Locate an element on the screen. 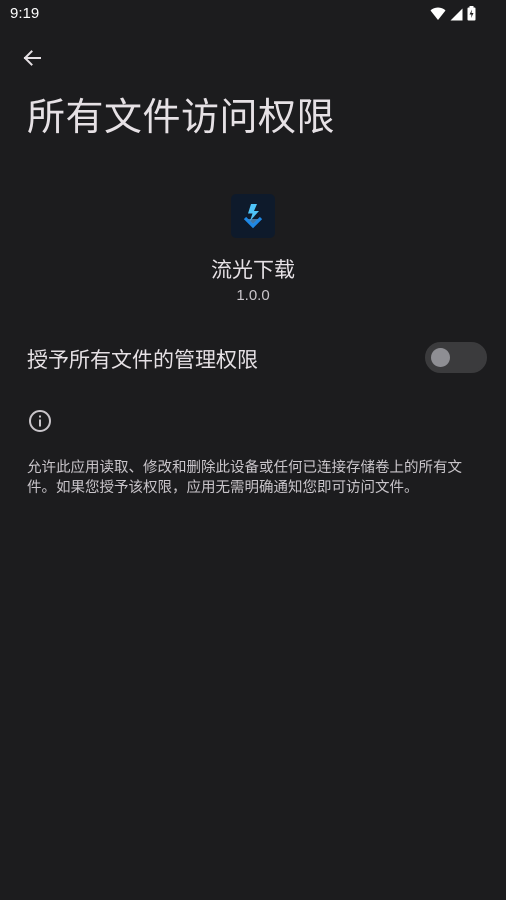 The width and height of the screenshot is (506, 900). info-icon is located at coordinates (40, 421).